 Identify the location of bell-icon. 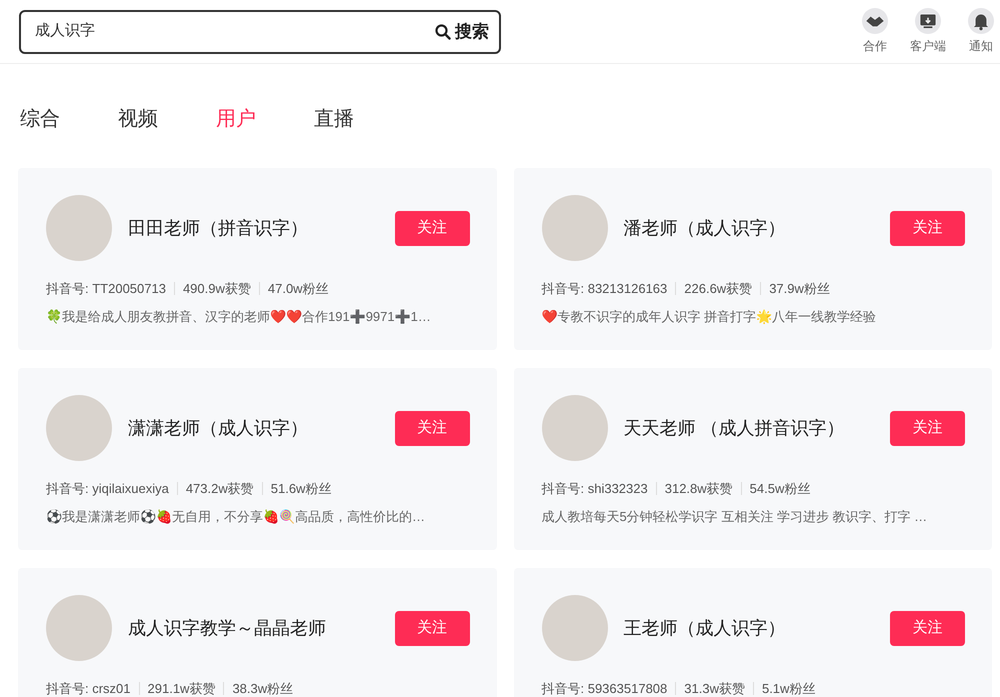
(981, 21).